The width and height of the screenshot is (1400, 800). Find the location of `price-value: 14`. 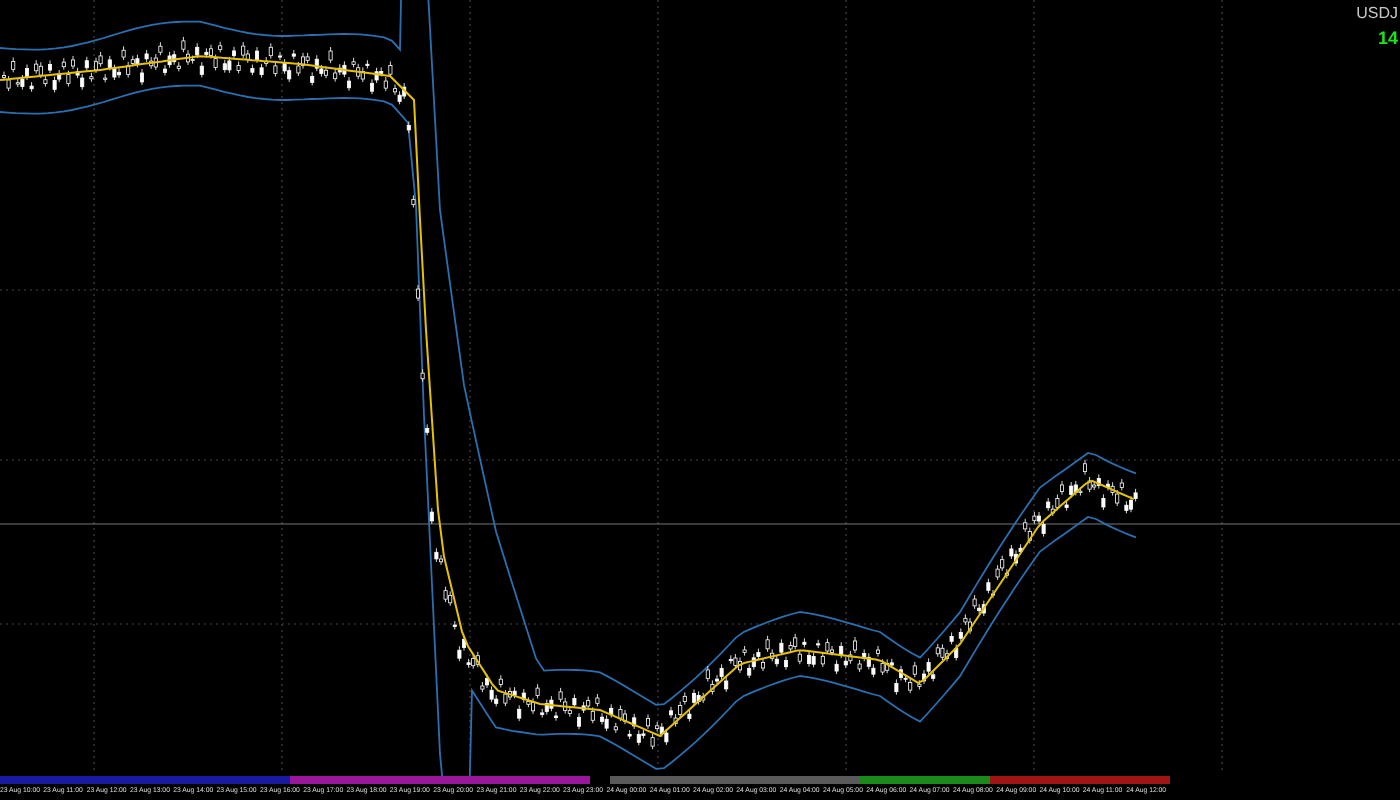

price-value: 14 is located at coordinates (1387, 39).